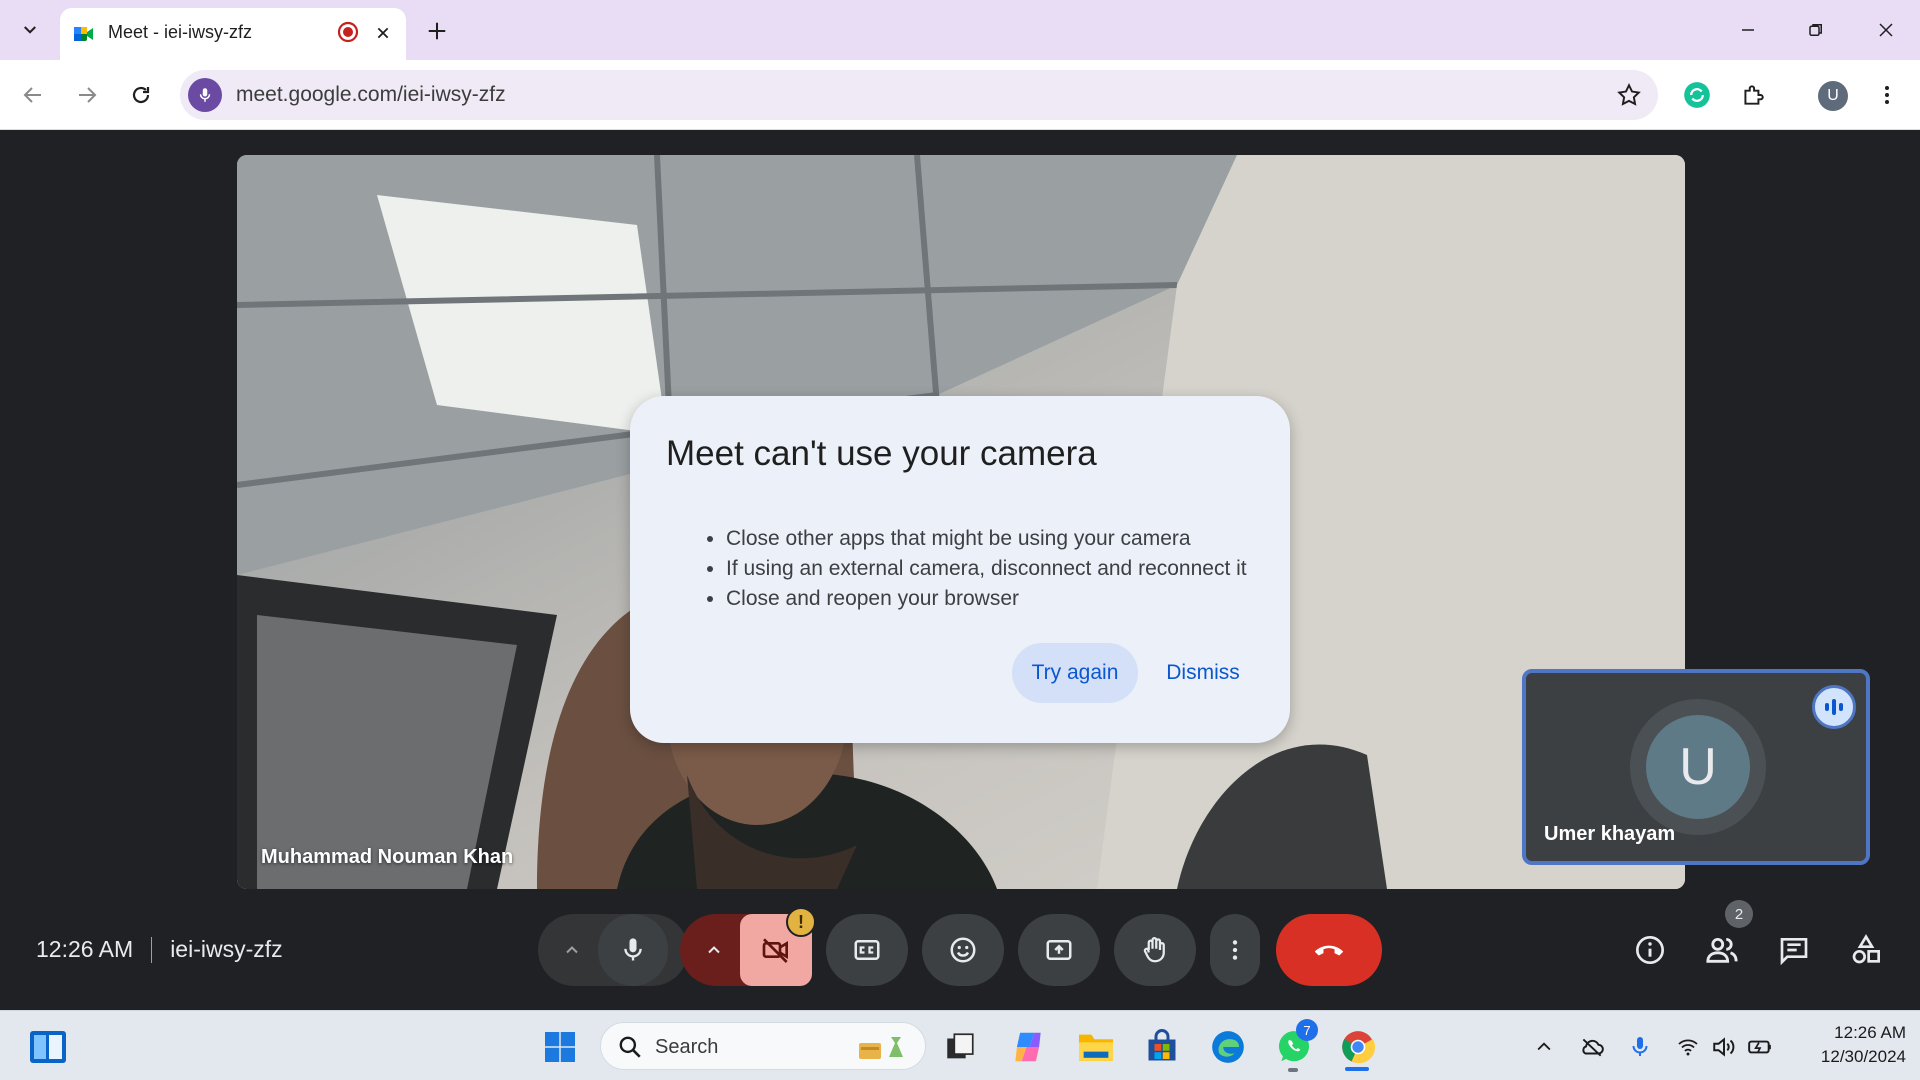 The image size is (1920, 1080). I want to click on chat-icon, so click(1794, 952).